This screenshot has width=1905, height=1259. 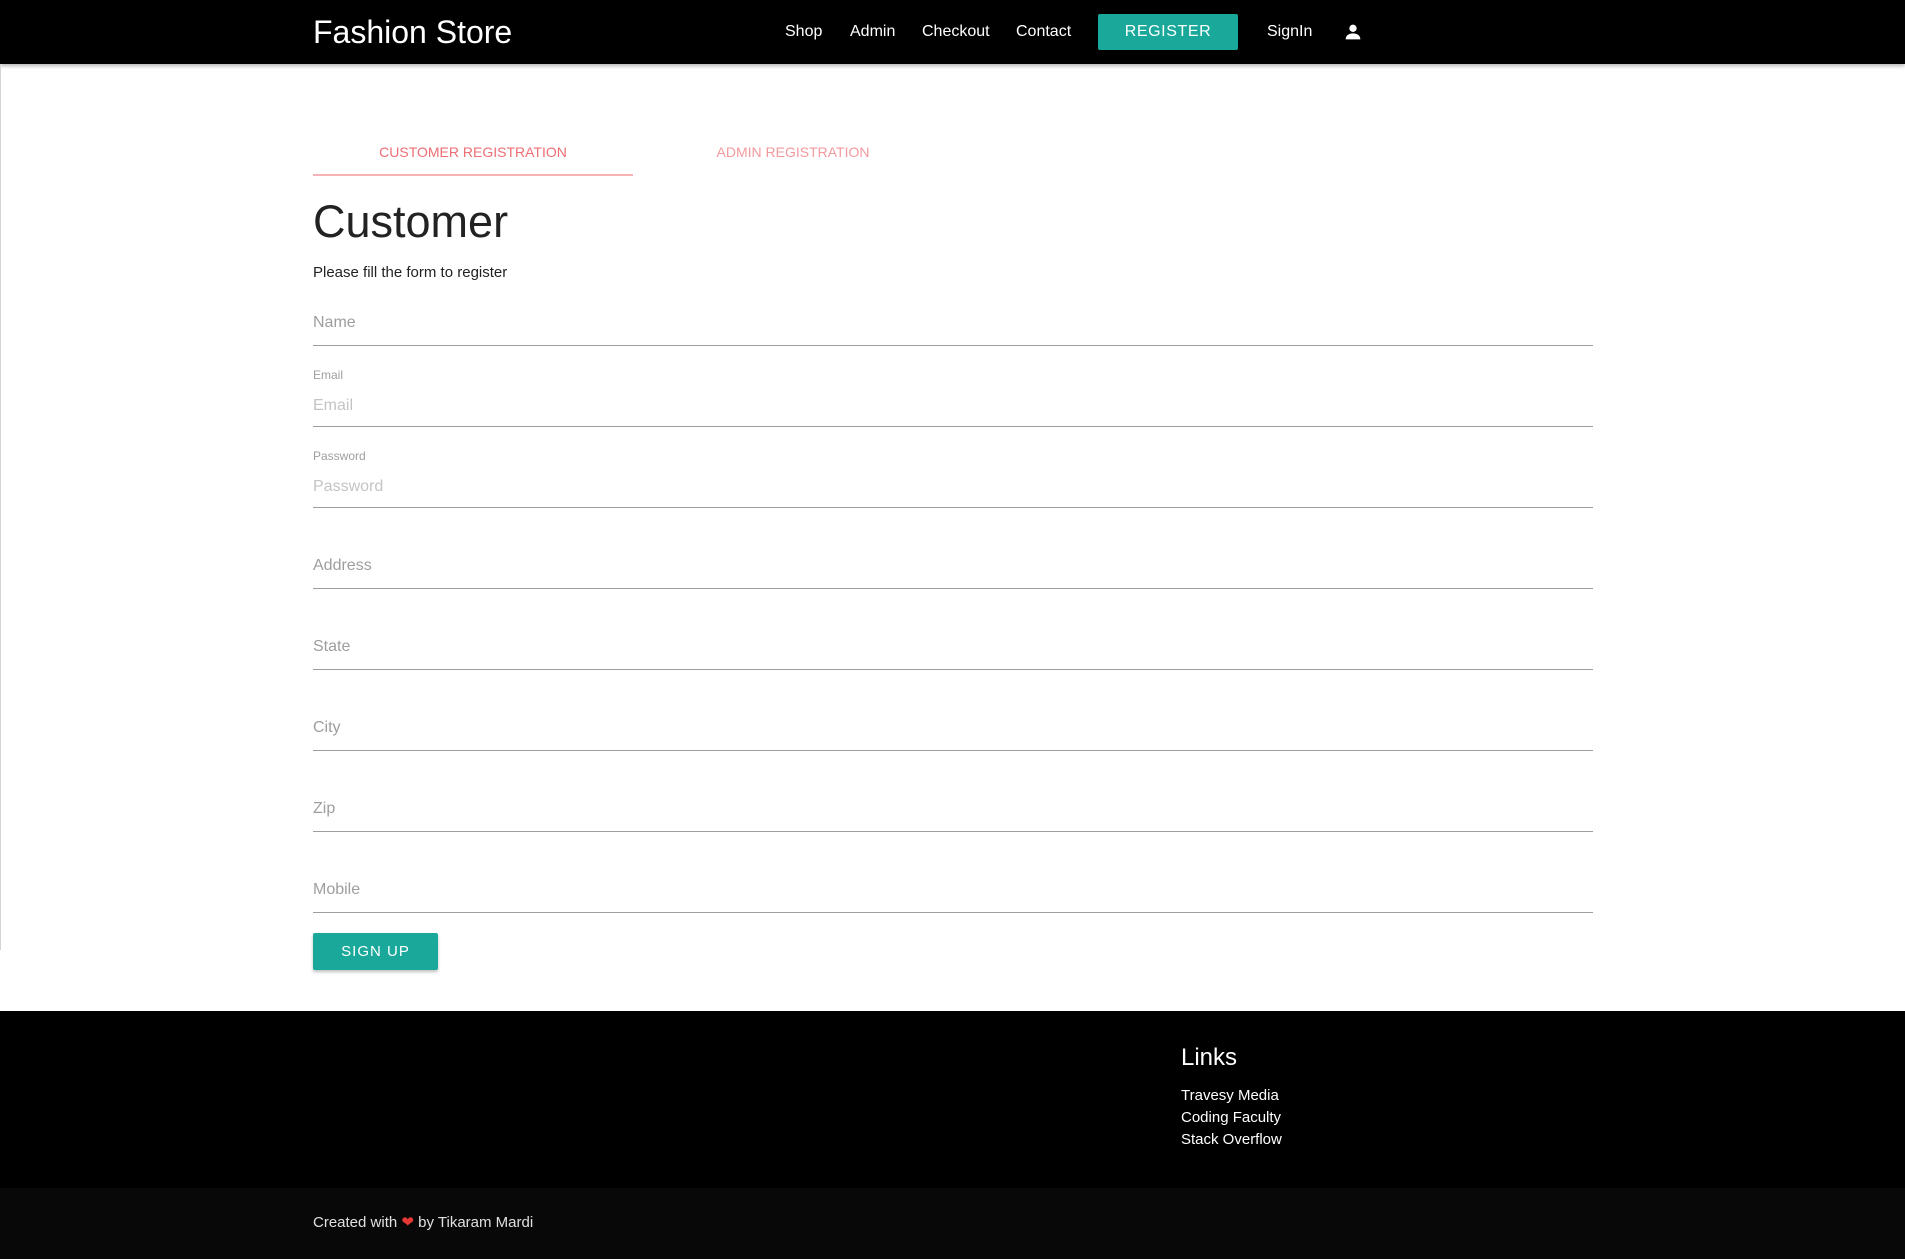 I want to click on zip-field-wrapper, so click(x=953, y=814).